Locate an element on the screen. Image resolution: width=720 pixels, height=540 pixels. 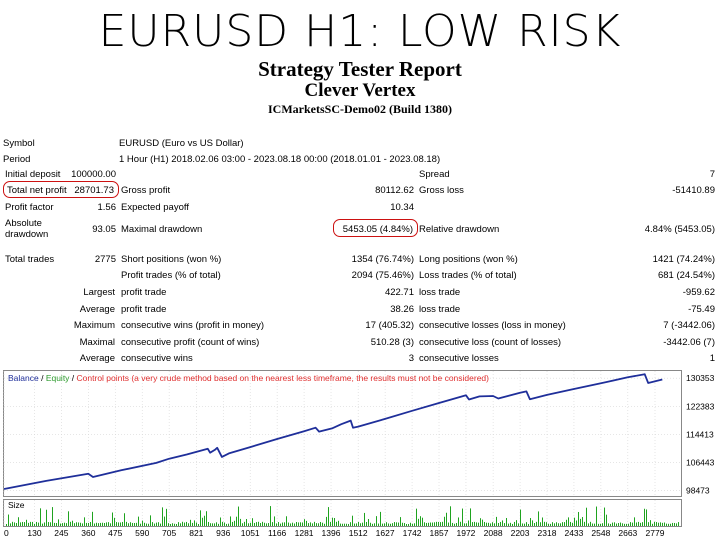
maximal-consec-profit-label: consecutive profit (count of wins) is located at coordinates (190, 342).